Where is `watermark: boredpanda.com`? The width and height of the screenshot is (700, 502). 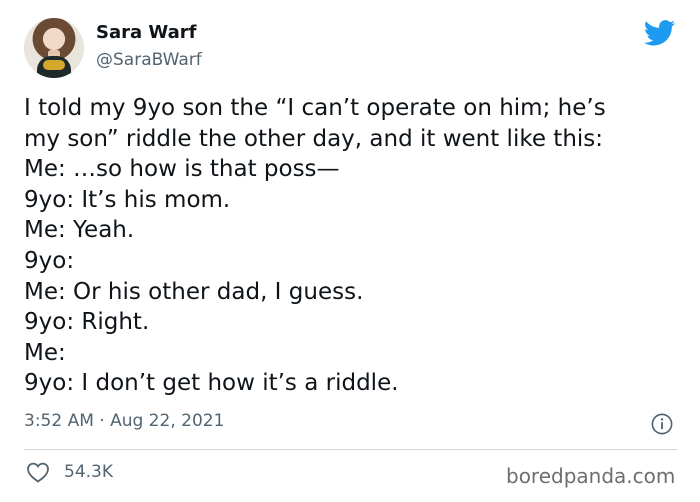
watermark: boredpanda.com is located at coordinates (591, 476).